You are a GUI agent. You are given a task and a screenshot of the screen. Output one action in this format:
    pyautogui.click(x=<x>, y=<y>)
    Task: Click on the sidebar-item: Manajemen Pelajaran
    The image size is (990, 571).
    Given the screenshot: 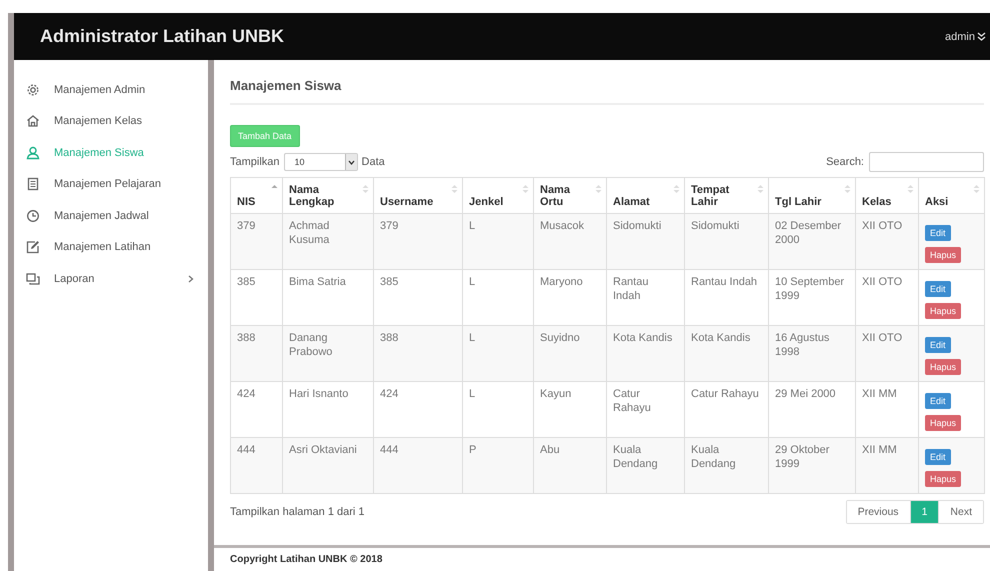 What is the action you would take?
    pyautogui.click(x=111, y=184)
    